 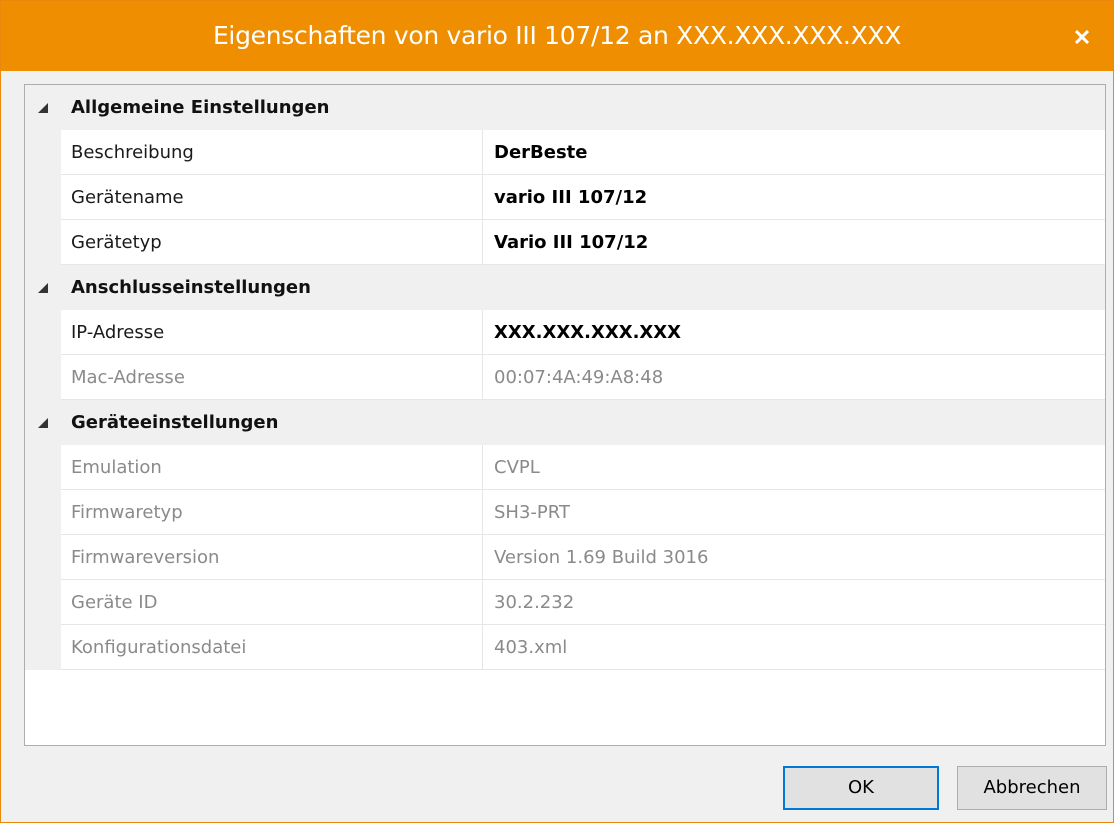 I want to click on property-name-cell: Mac-Adresse, so click(x=272, y=377).